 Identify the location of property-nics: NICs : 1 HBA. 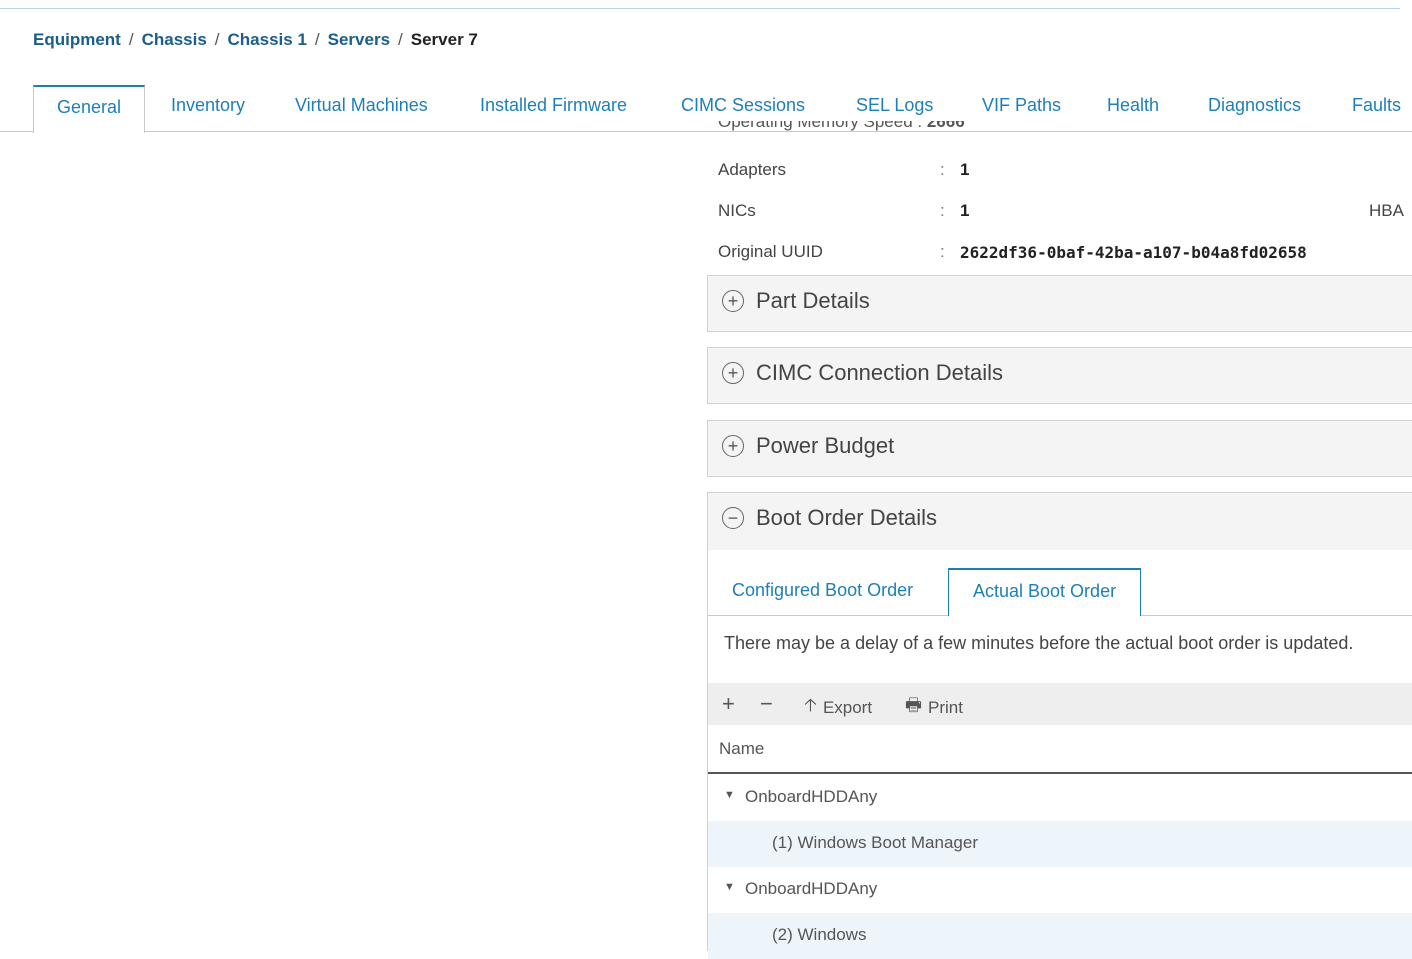
(1065, 212).